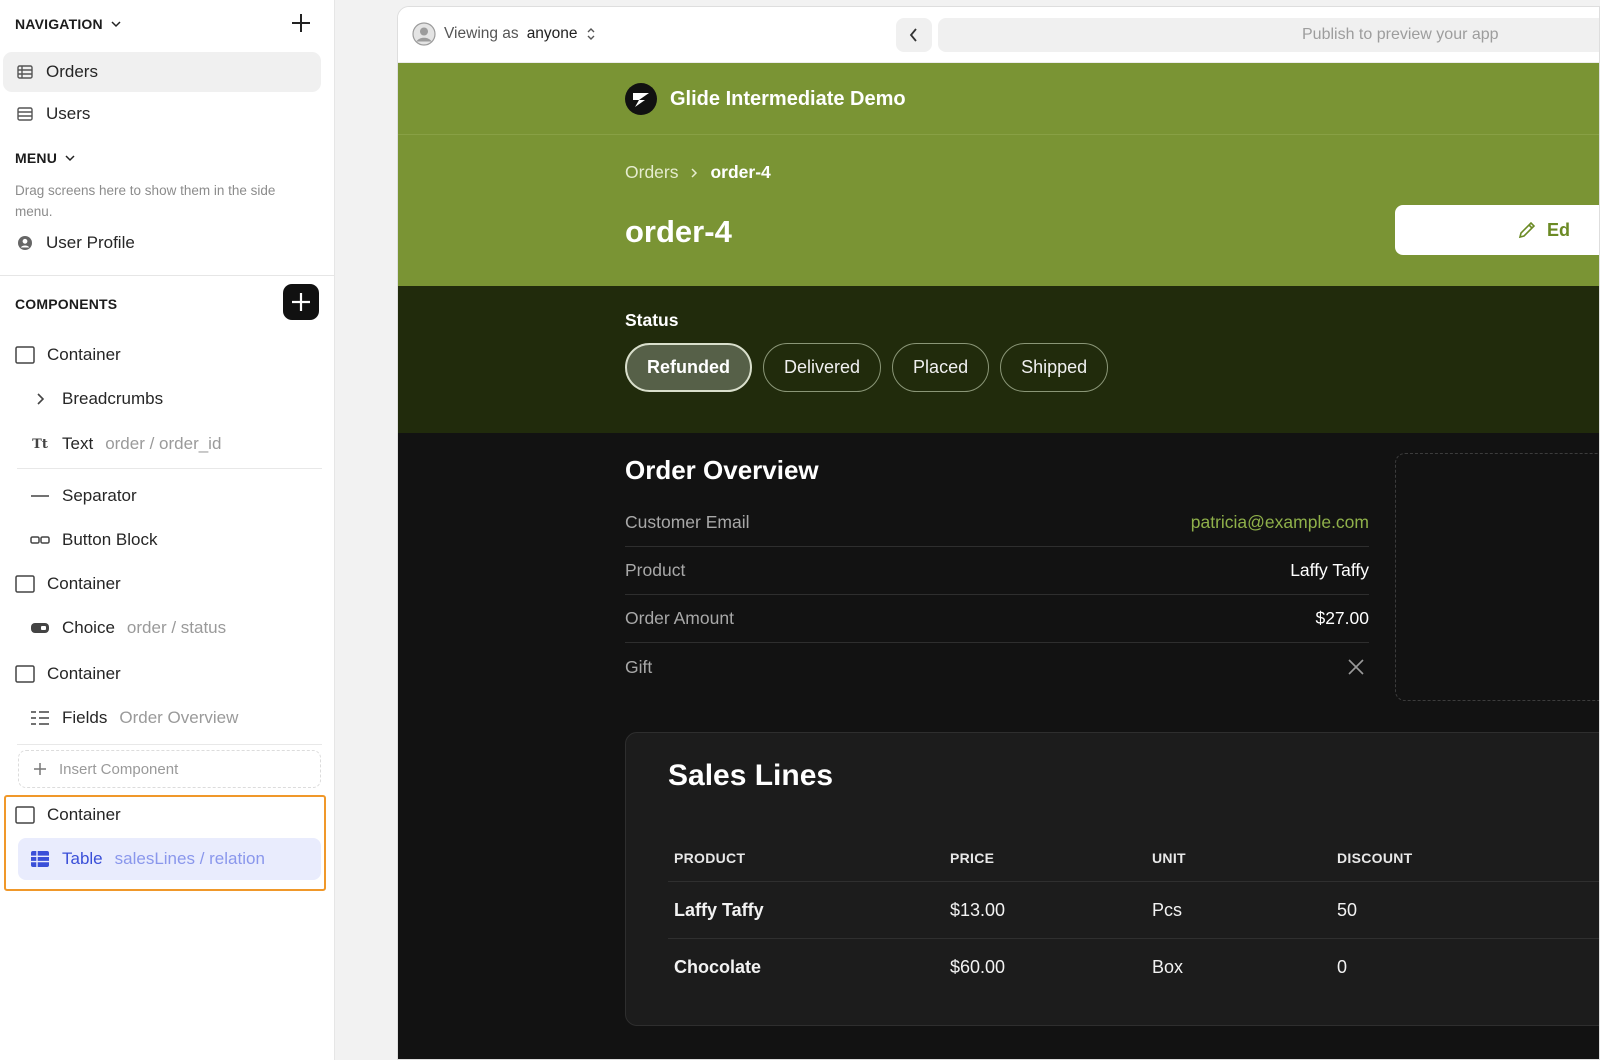  I want to click on chevron-right-icon, so click(40, 399).